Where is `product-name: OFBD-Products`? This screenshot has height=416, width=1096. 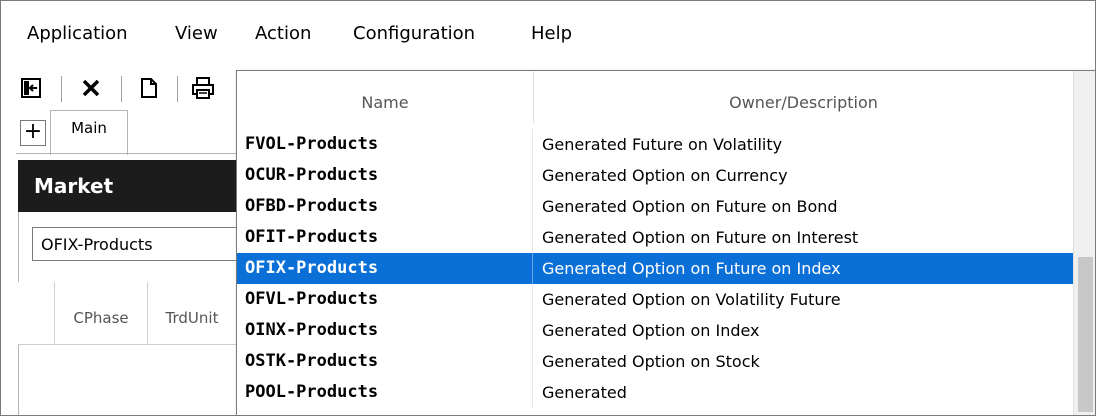 product-name: OFBD-Products is located at coordinates (385, 206).